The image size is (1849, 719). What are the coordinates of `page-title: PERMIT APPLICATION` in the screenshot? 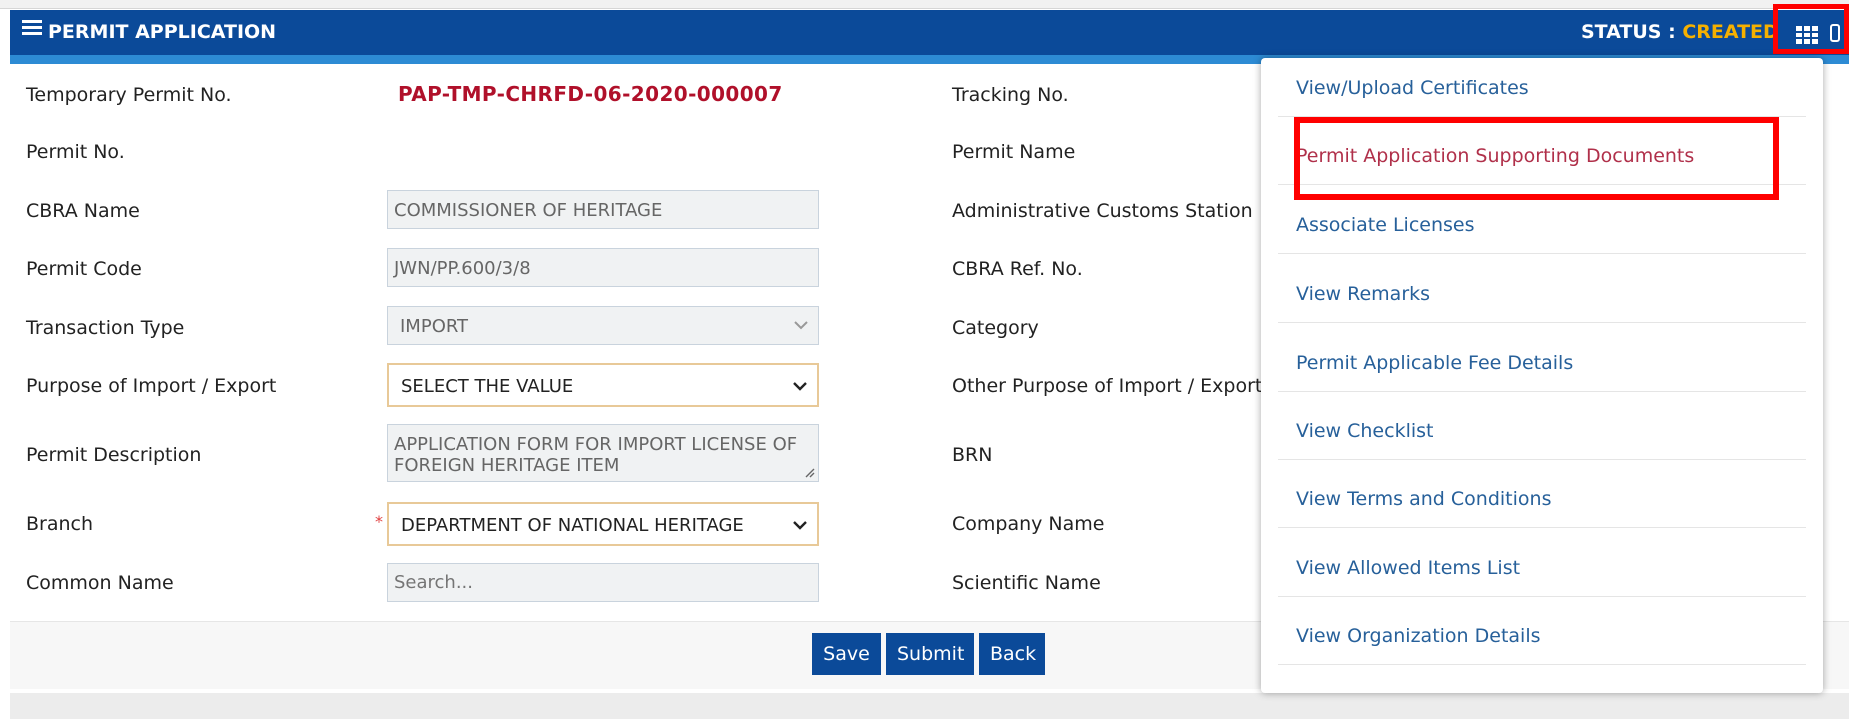 It's located at (149, 32).